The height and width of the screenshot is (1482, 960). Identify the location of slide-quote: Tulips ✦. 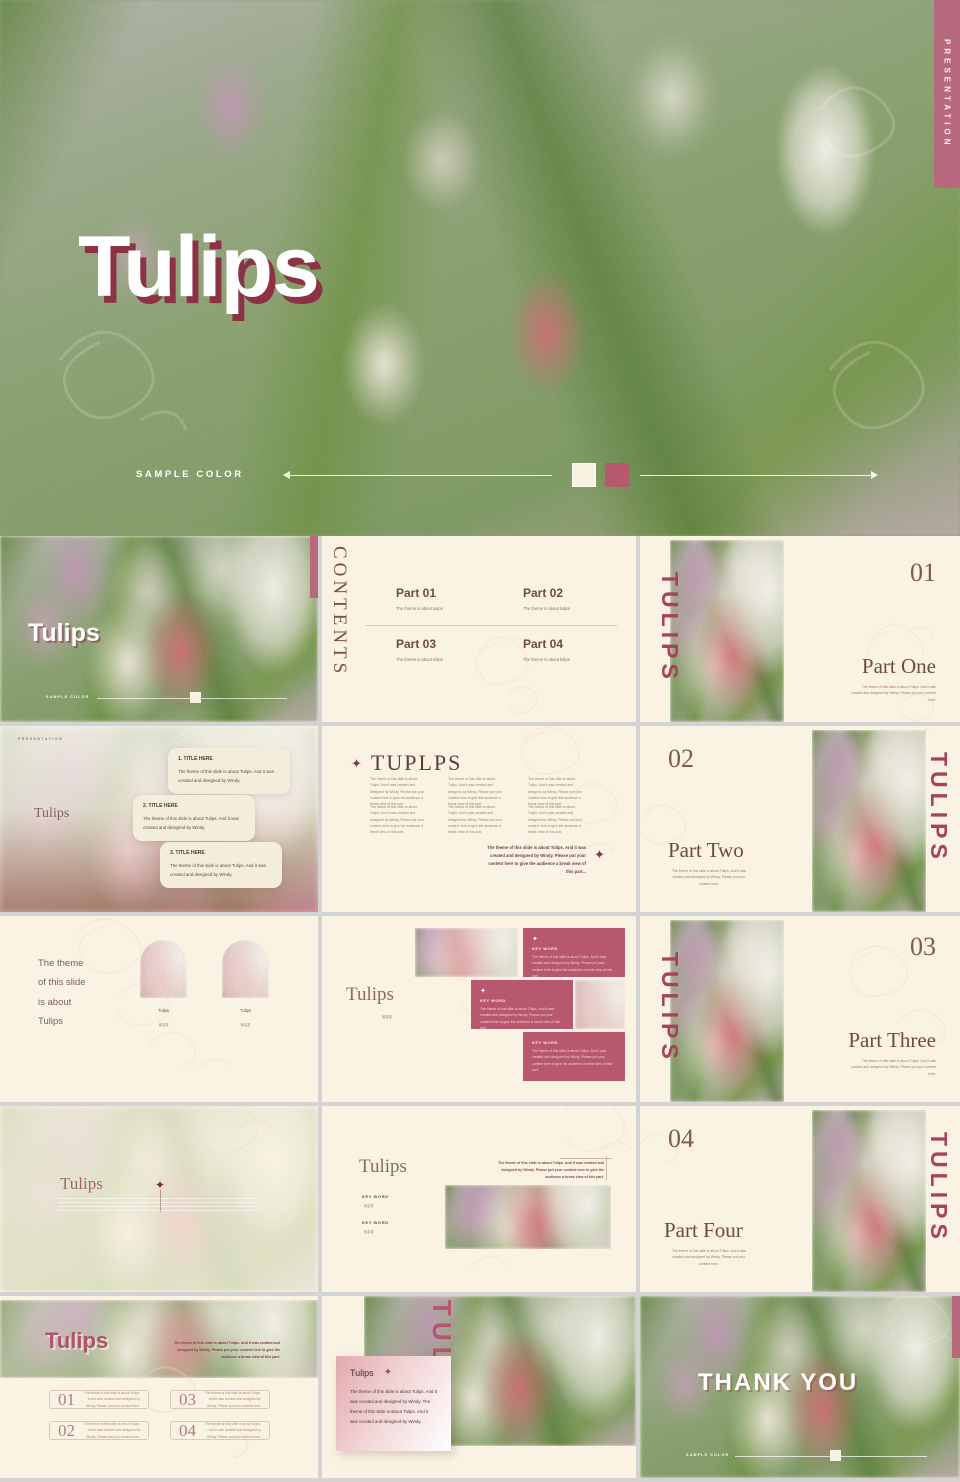
(159, 1199).